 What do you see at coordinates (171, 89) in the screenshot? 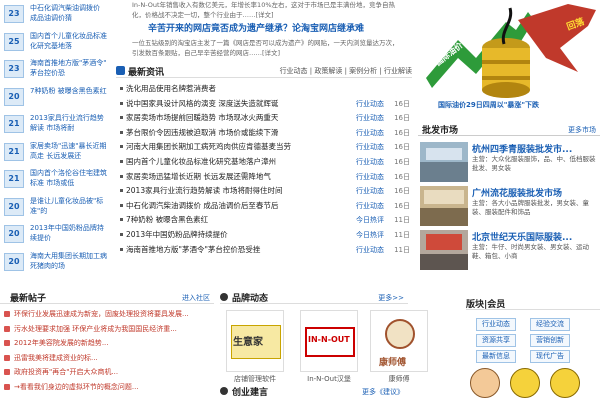
I see `news-headline: 洗化用品使用名牌惹消费者` at bounding box center [171, 89].